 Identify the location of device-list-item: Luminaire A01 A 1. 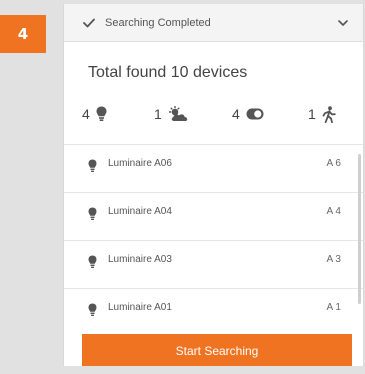
(213, 309).